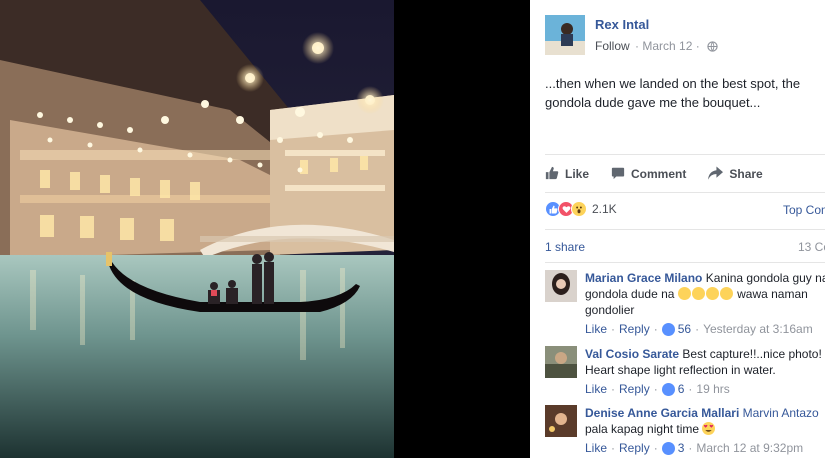 This screenshot has height=458, width=825. What do you see at coordinates (712, 48) in the screenshot?
I see `globe-icon` at bounding box center [712, 48].